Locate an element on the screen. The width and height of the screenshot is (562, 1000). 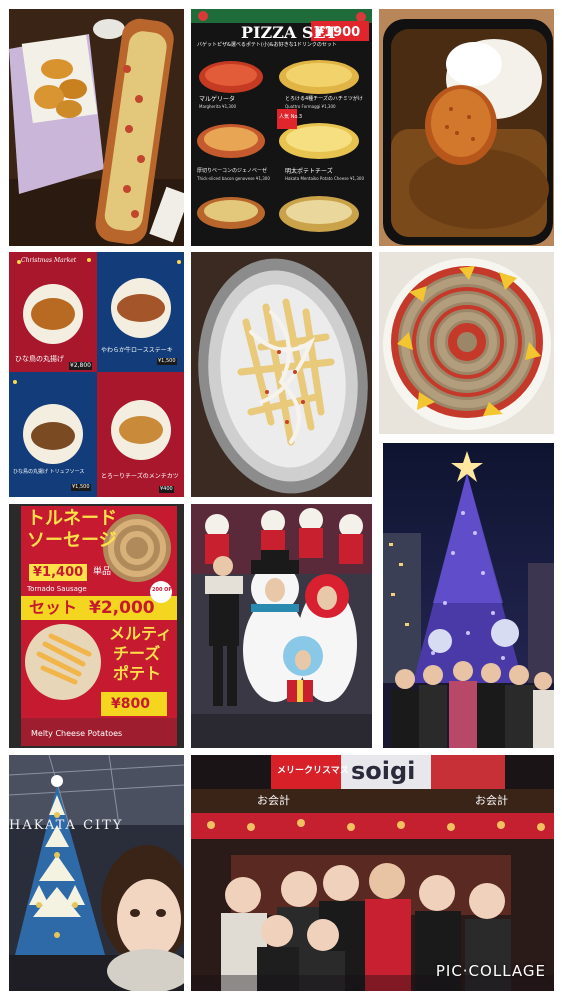
chicken-item2-name: やわらか牛ロースステーキ is located at coordinates (137, 350).